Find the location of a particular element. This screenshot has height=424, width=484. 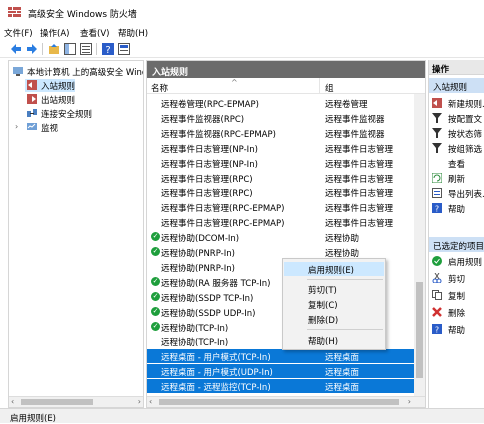

tree-item-monitoring: › 监视 is located at coordinates (55, 127).